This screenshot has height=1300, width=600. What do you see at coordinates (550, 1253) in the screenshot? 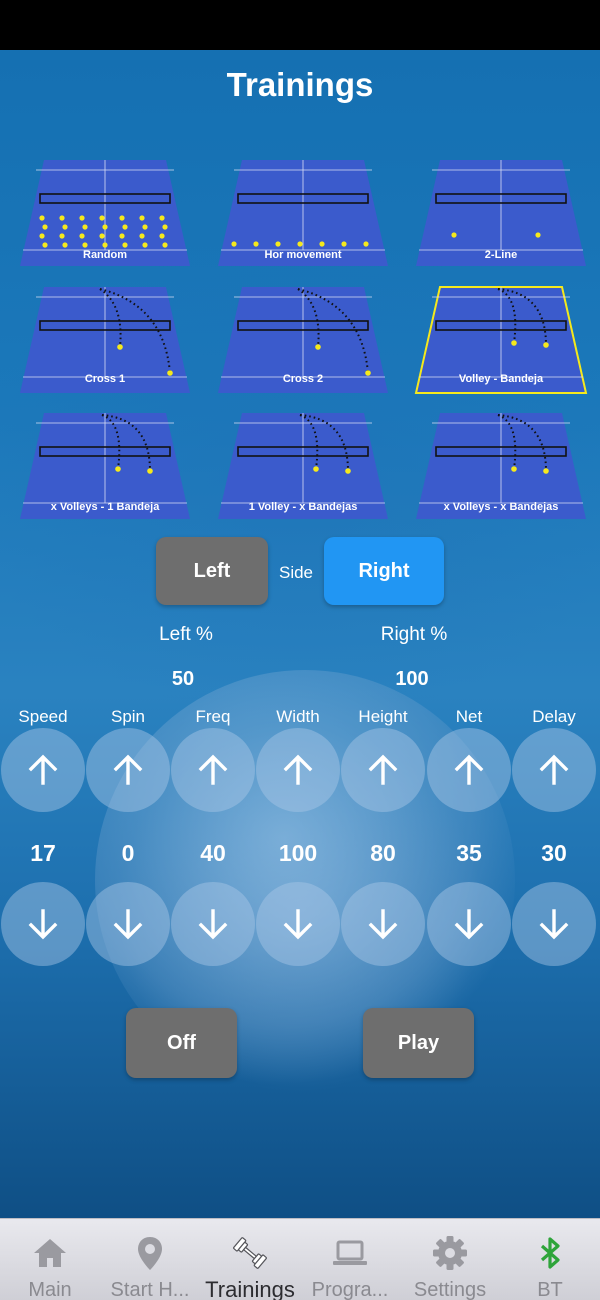
I see `bluetooth-icon` at bounding box center [550, 1253].